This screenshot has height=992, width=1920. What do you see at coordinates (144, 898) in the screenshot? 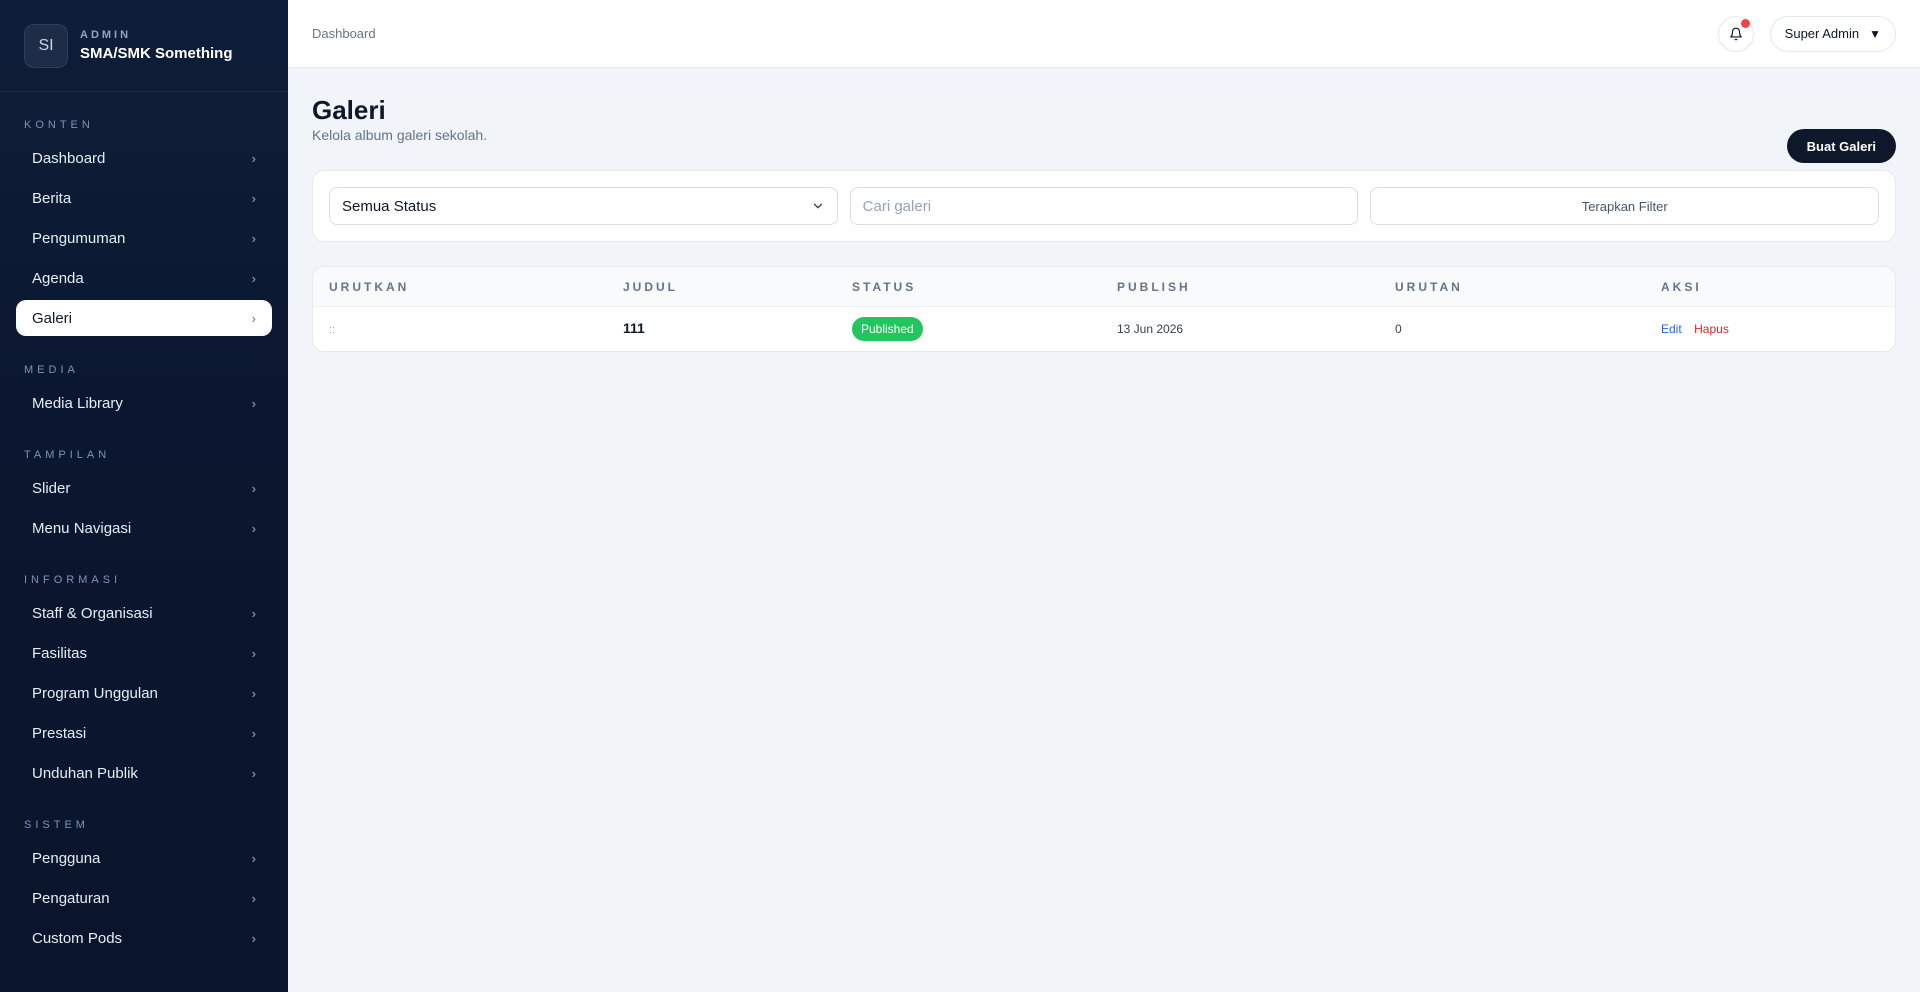
I see `sidebar-item-pengaturan: Pengaturan ›` at bounding box center [144, 898].